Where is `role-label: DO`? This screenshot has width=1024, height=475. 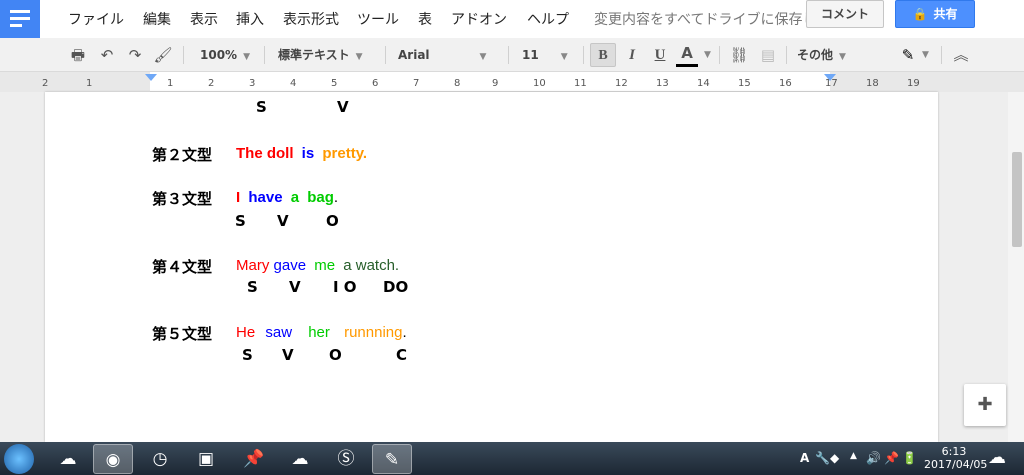 role-label: DO is located at coordinates (396, 287).